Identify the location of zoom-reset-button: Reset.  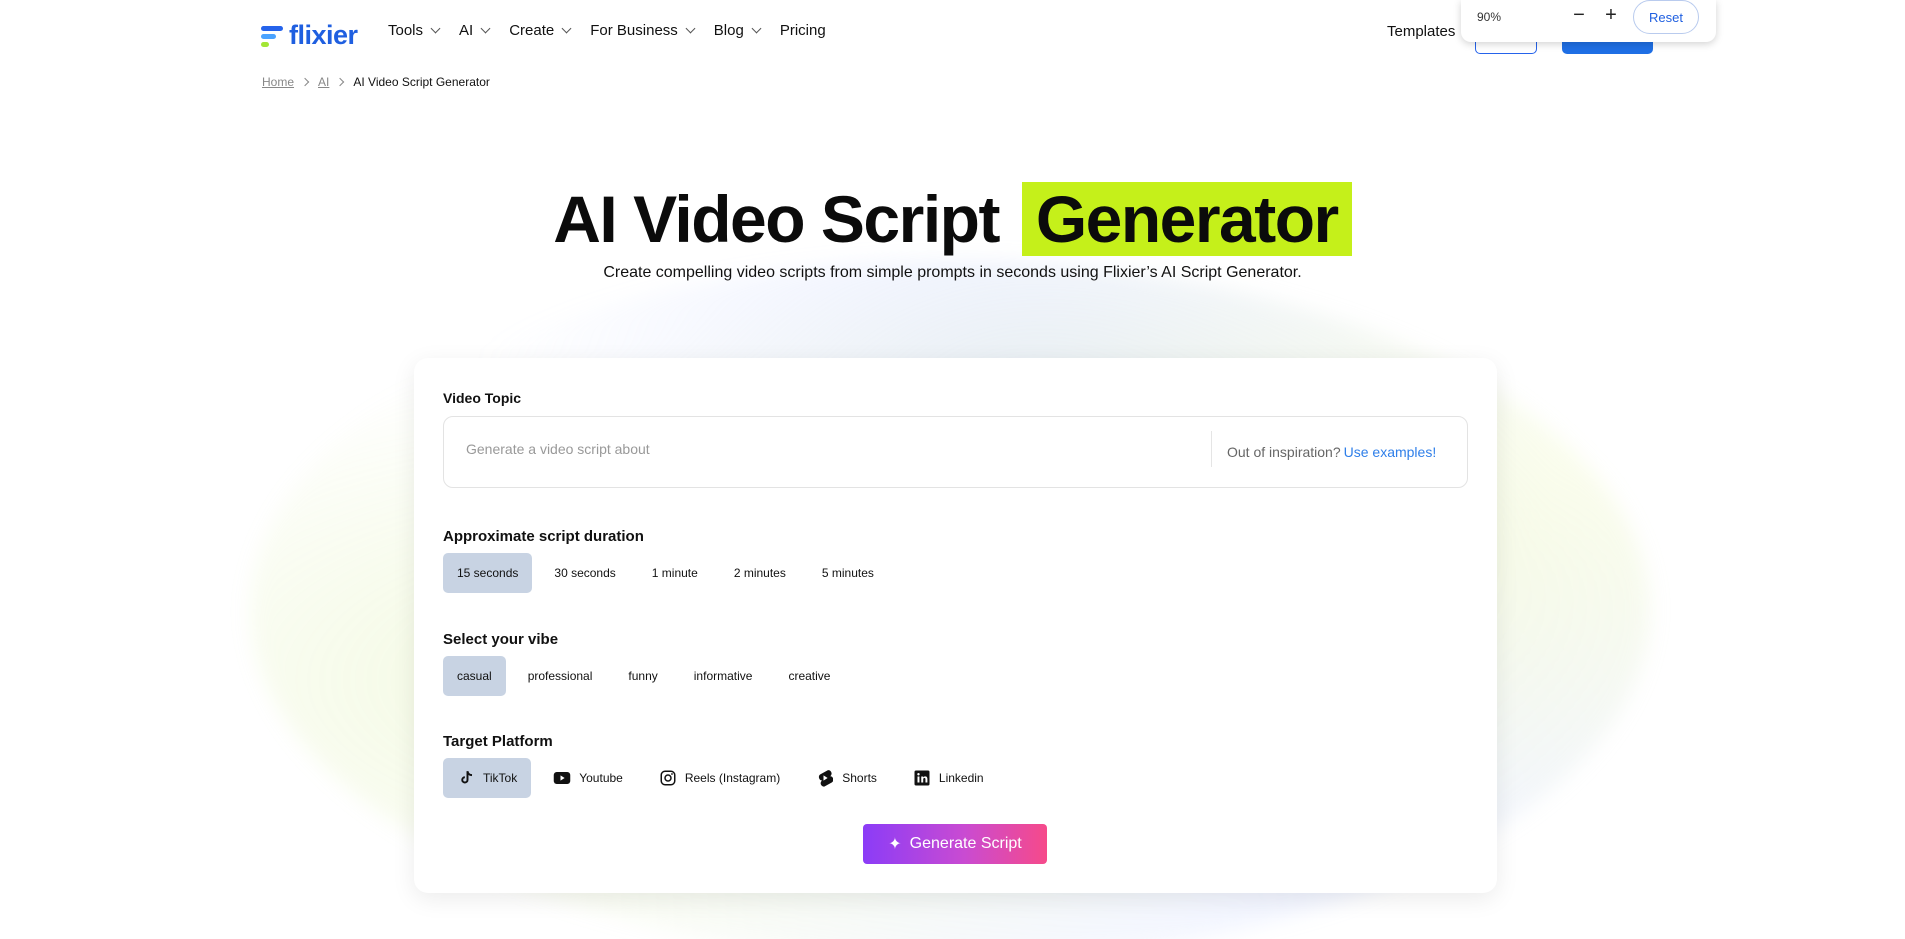
(1666, 17).